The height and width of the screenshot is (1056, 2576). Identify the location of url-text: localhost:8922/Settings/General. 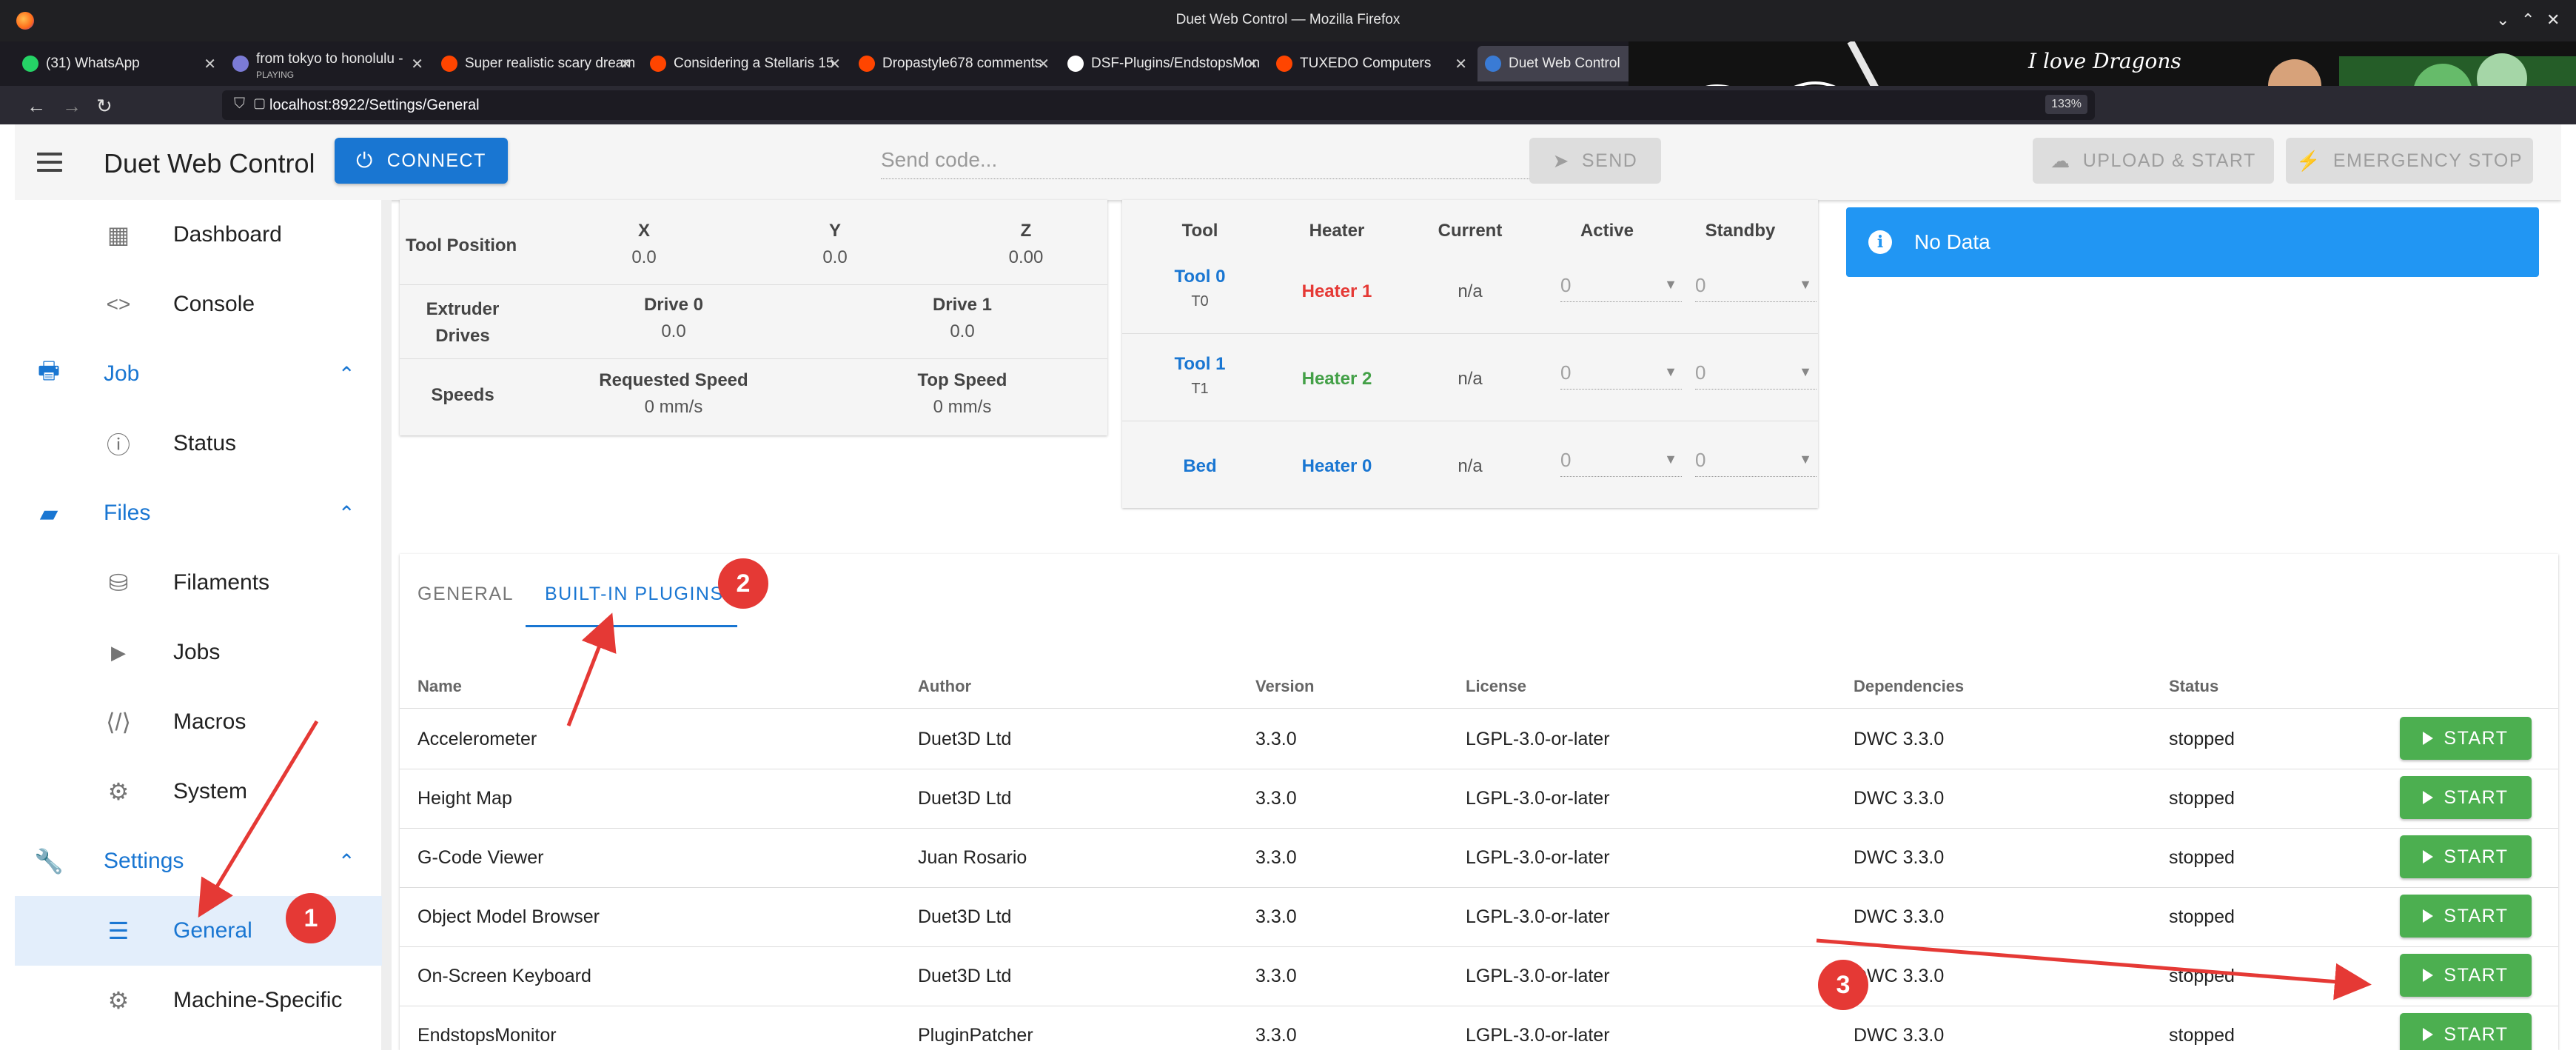
(374, 105).